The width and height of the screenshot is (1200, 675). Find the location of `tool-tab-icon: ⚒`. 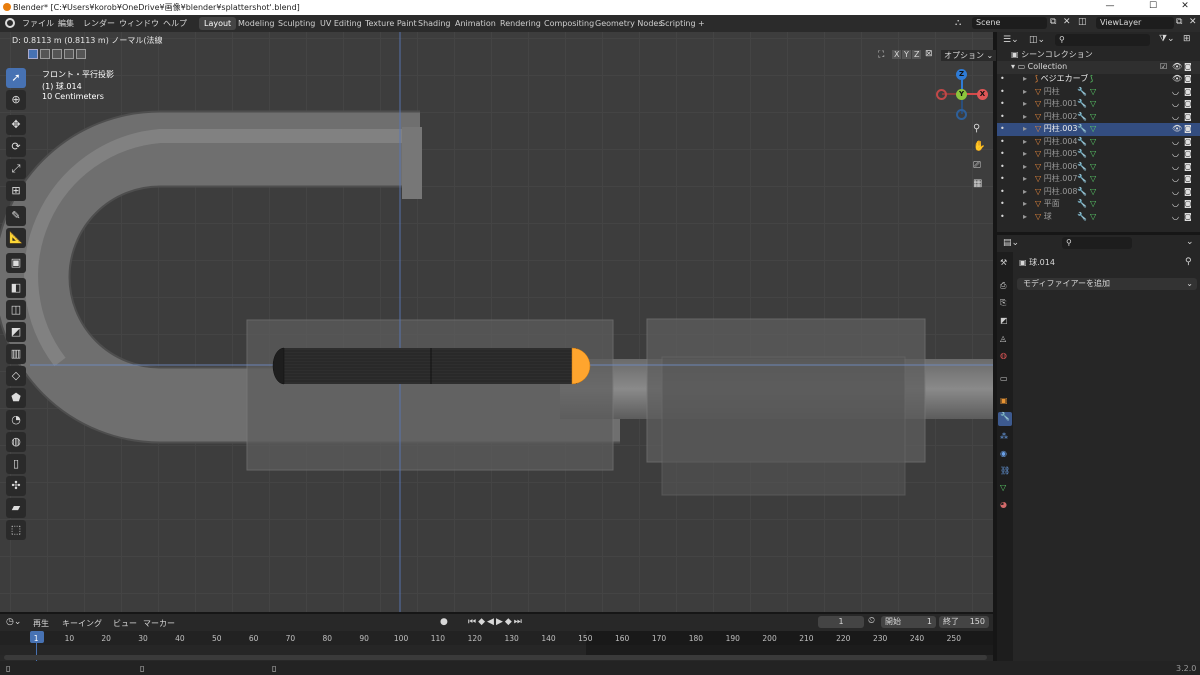

tool-tab-icon: ⚒ is located at coordinates (1003, 262).